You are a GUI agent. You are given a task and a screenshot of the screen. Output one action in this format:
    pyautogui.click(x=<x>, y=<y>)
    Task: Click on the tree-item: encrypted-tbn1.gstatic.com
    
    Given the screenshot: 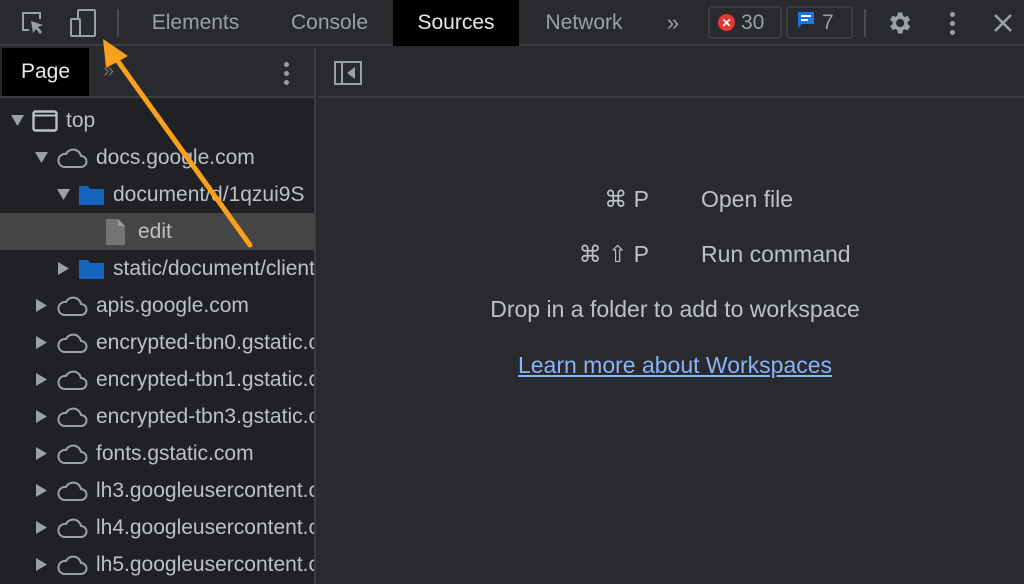 What is the action you would take?
    pyautogui.click(x=157, y=379)
    